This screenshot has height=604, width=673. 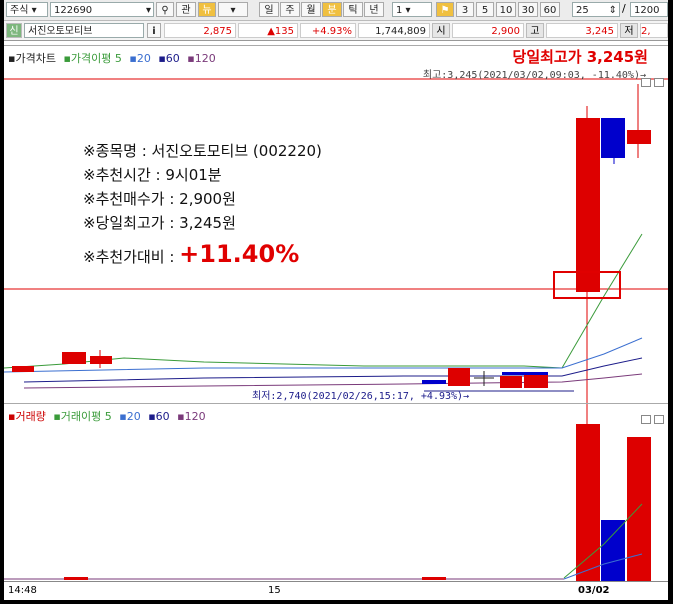 I want to click on price-legend: ▪가격차트 ▪가격이평 5 ▪20 ▪60 ▪120, so click(x=114, y=58).